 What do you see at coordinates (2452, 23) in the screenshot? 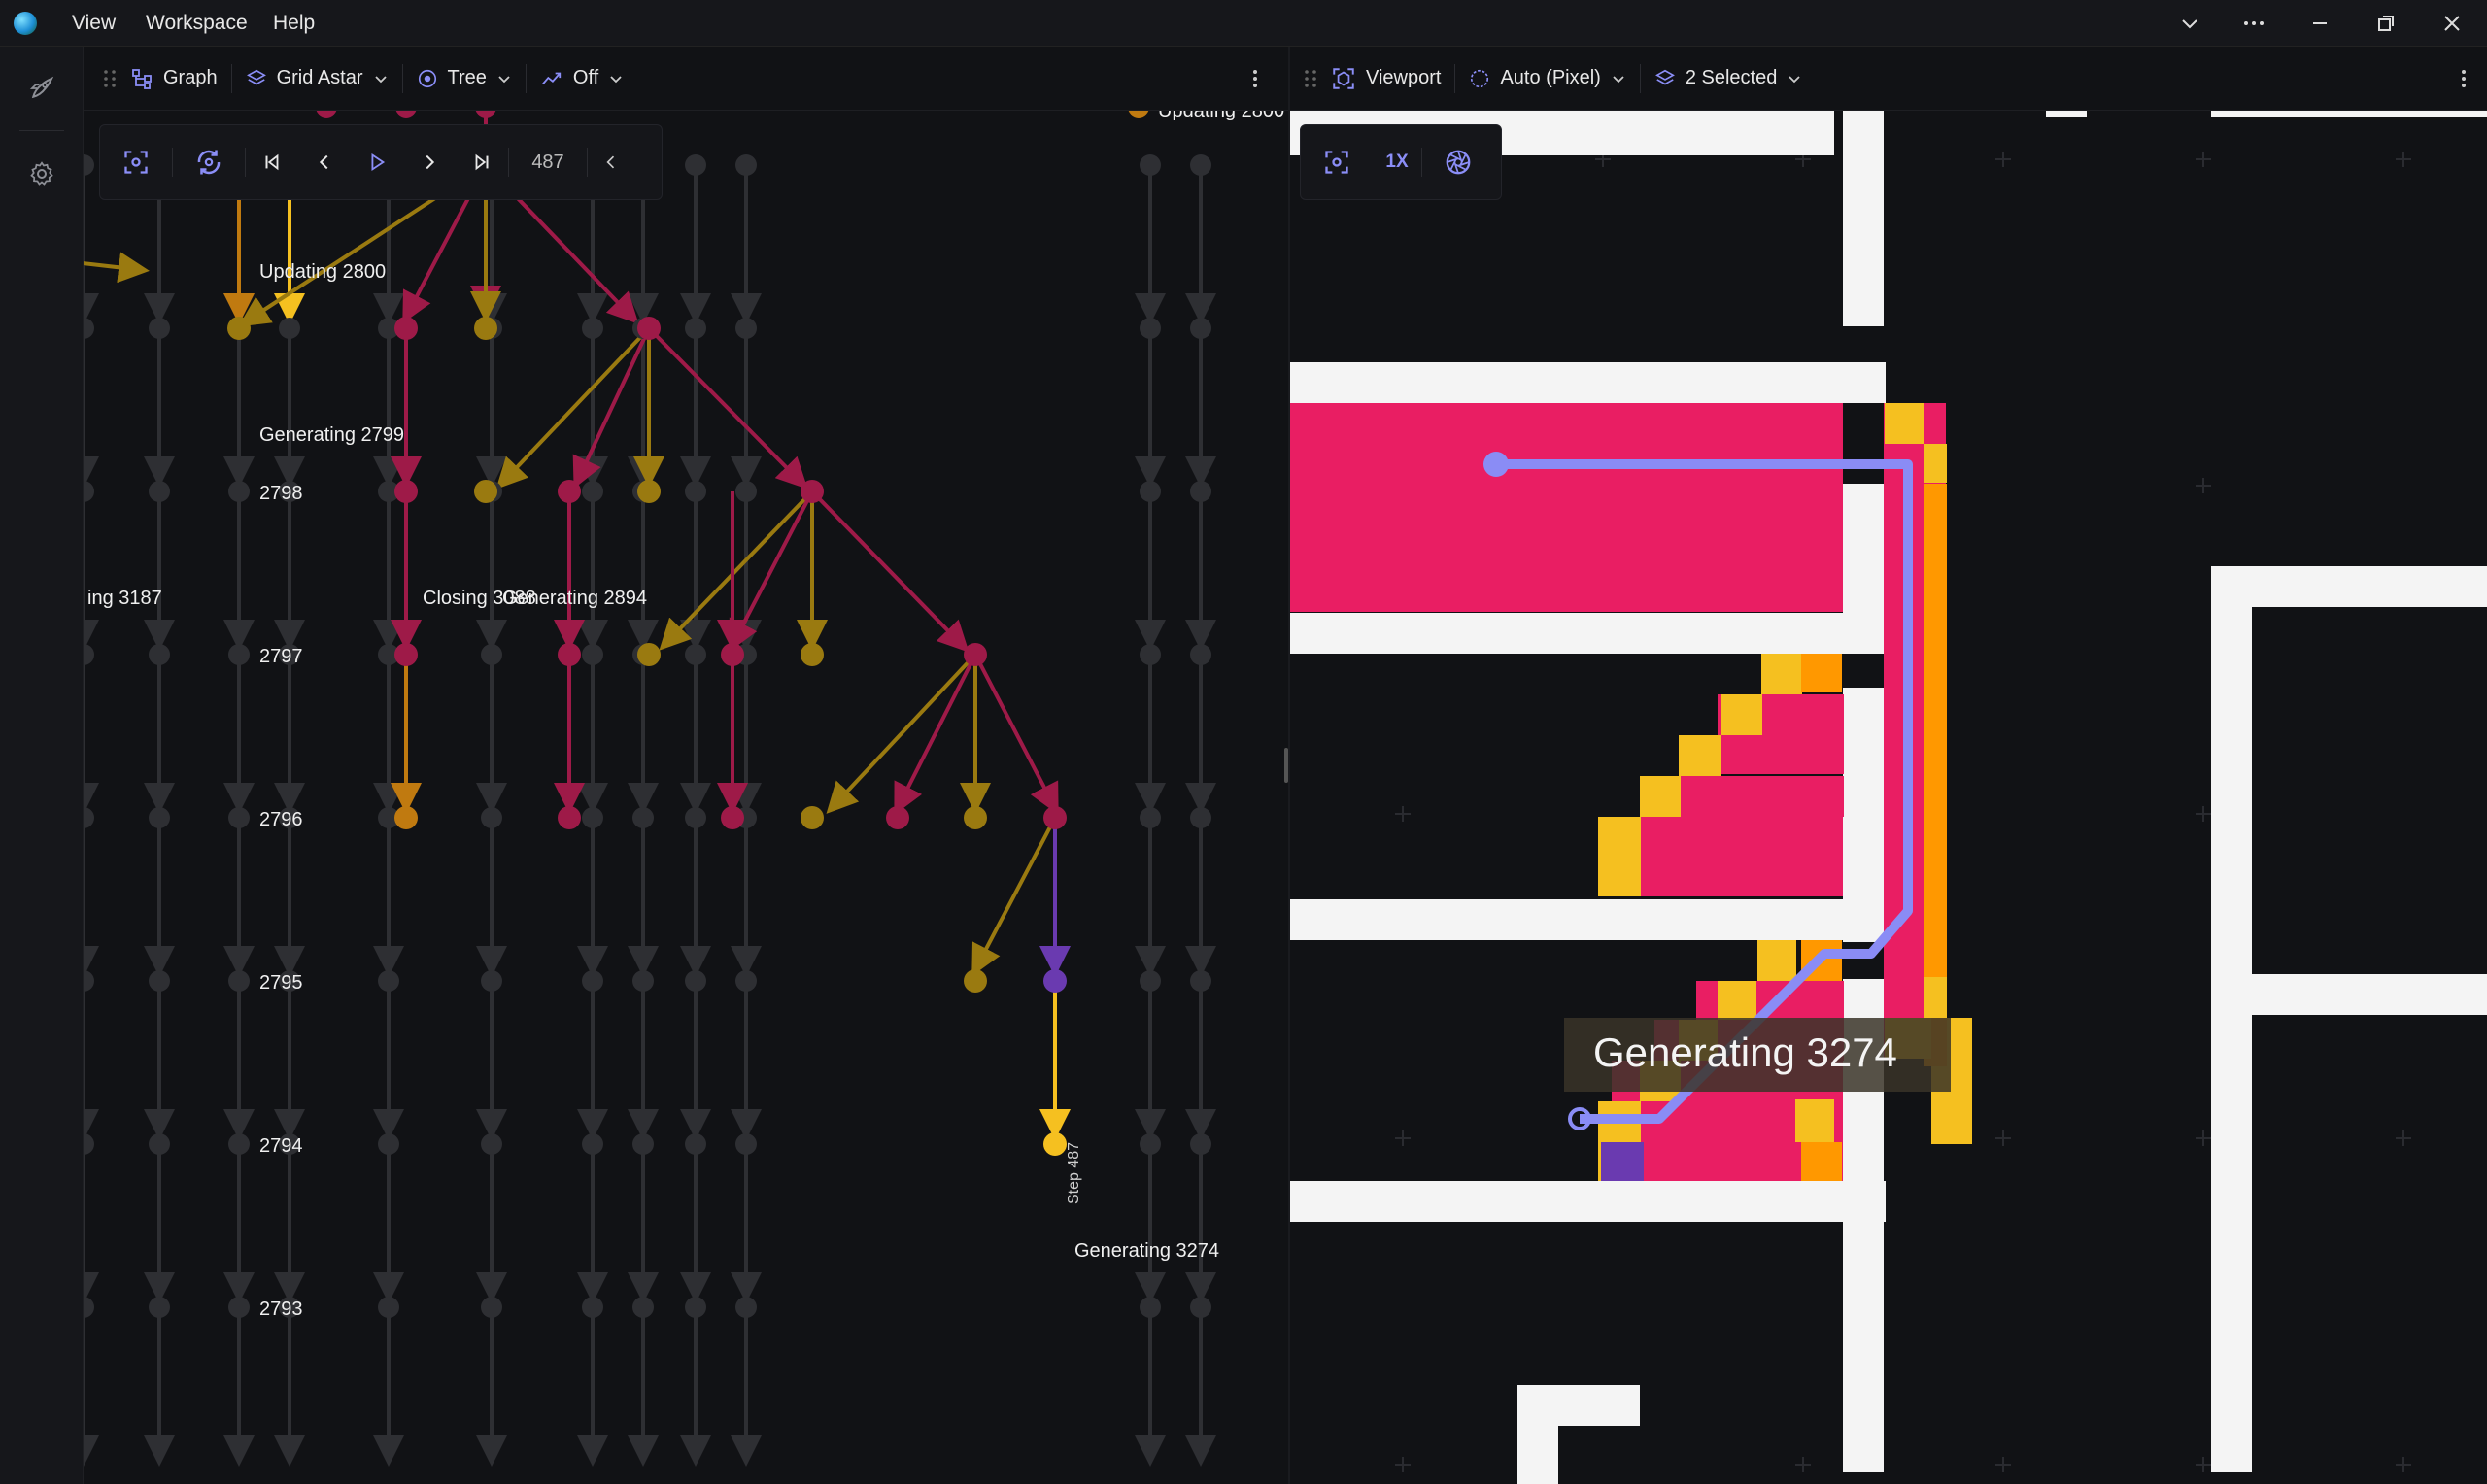
I see `close-icon` at bounding box center [2452, 23].